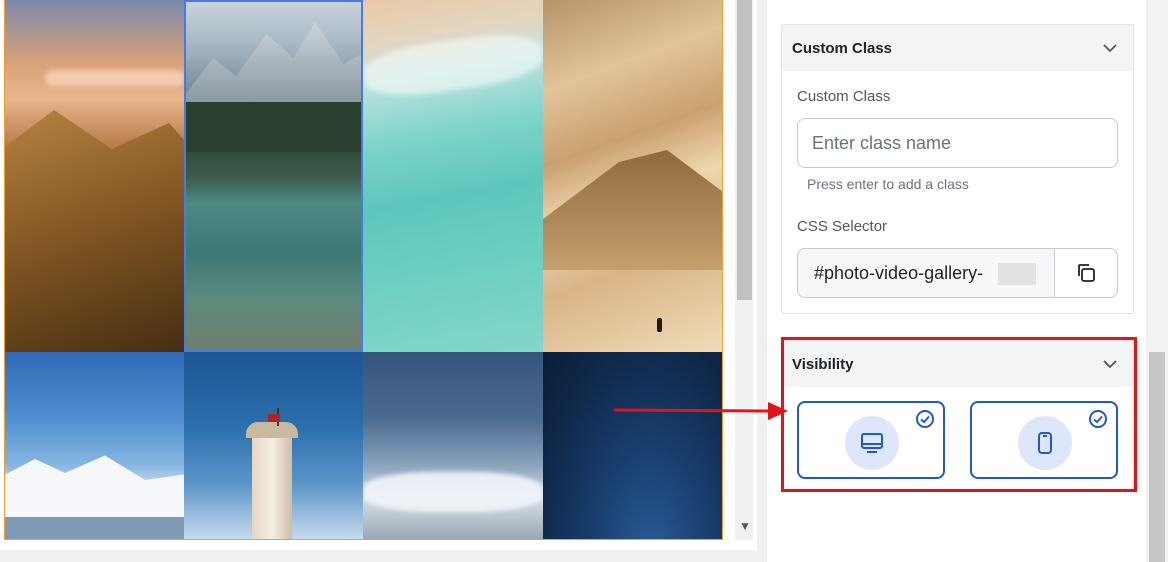  What do you see at coordinates (453, 445) in the screenshot?
I see `gallery-image-clouds` at bounding box center [453, 445].